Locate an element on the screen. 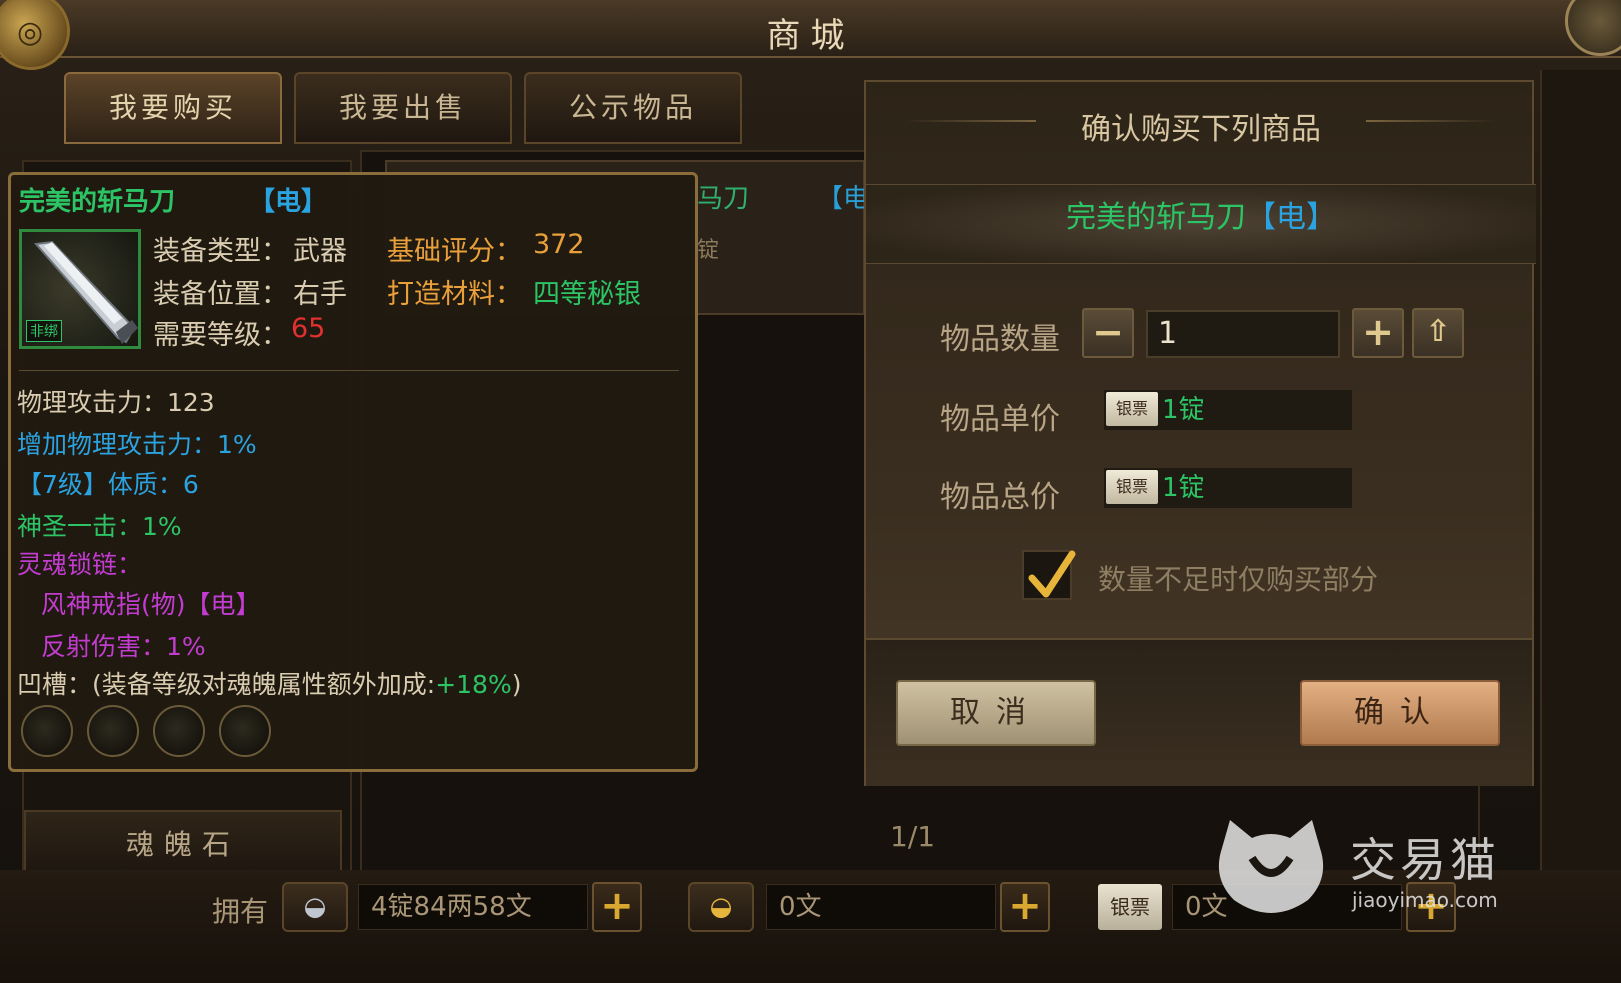 The height and width of the screenshot is (983, 1621). tab-public-items: 公示物品 is located at coordinates (633, 108).